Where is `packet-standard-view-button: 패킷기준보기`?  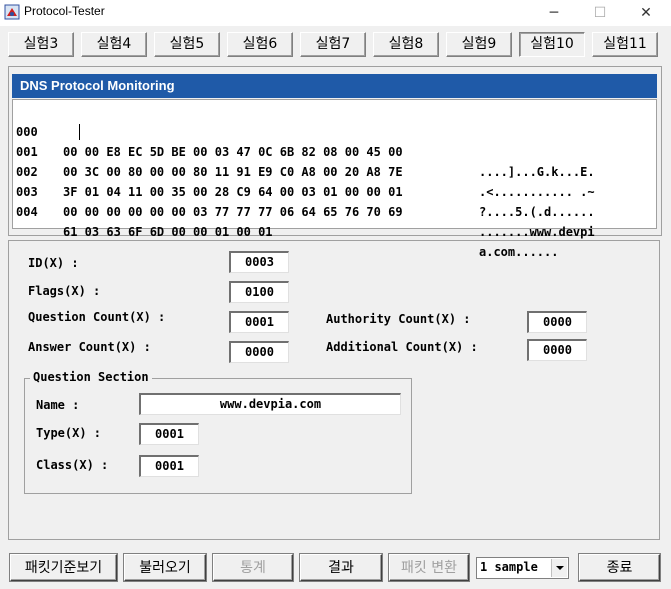
packet-standard-view-button: 패킷기준보기 is located at coordinates (63, 567).